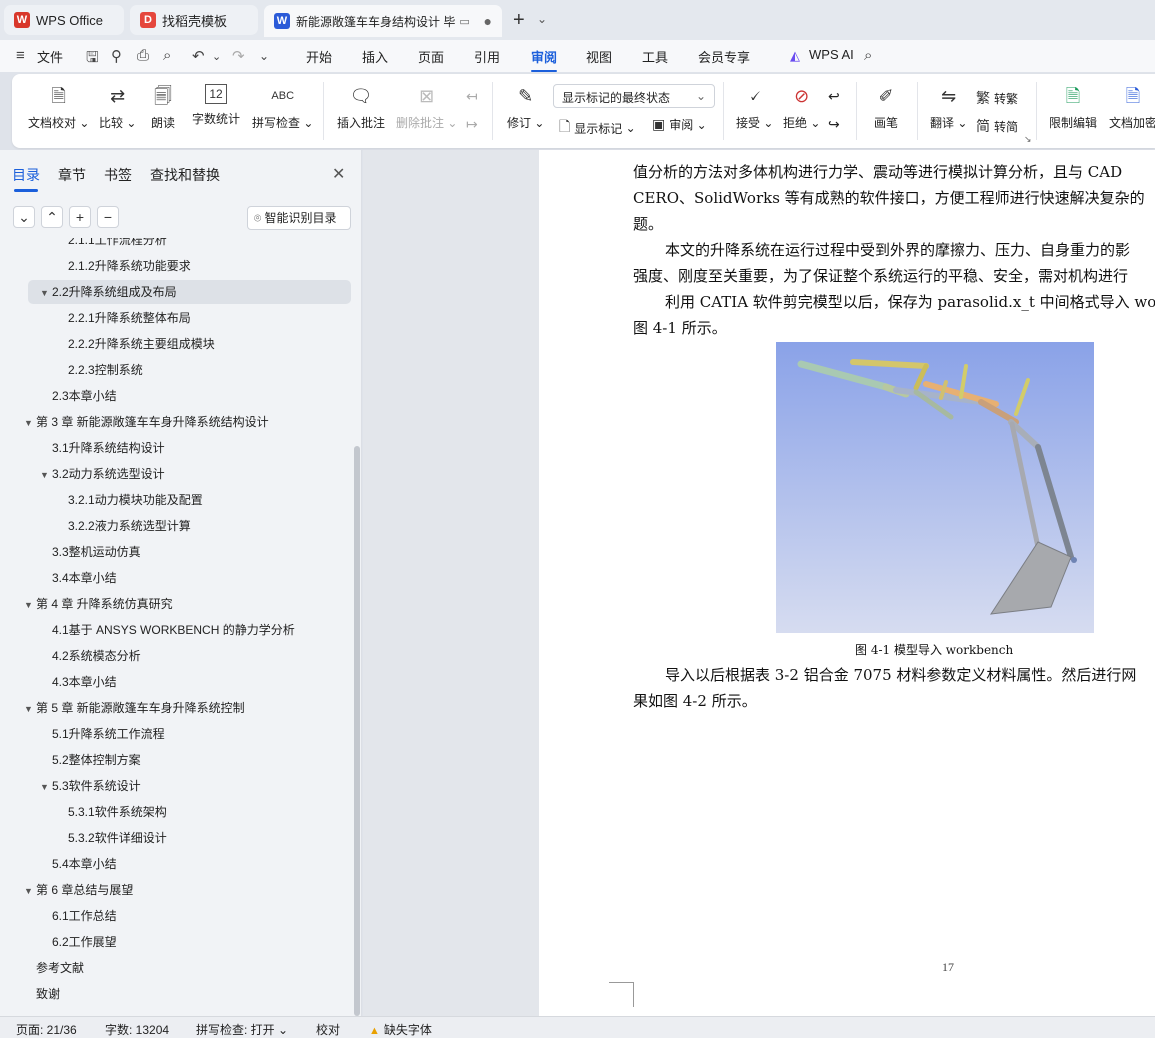 The height and width of the screenshot is (1038, 1155). Describe the element at coordinates (52, 217) in the screenshot. I see `expand-up-button: ⌃` at that location.